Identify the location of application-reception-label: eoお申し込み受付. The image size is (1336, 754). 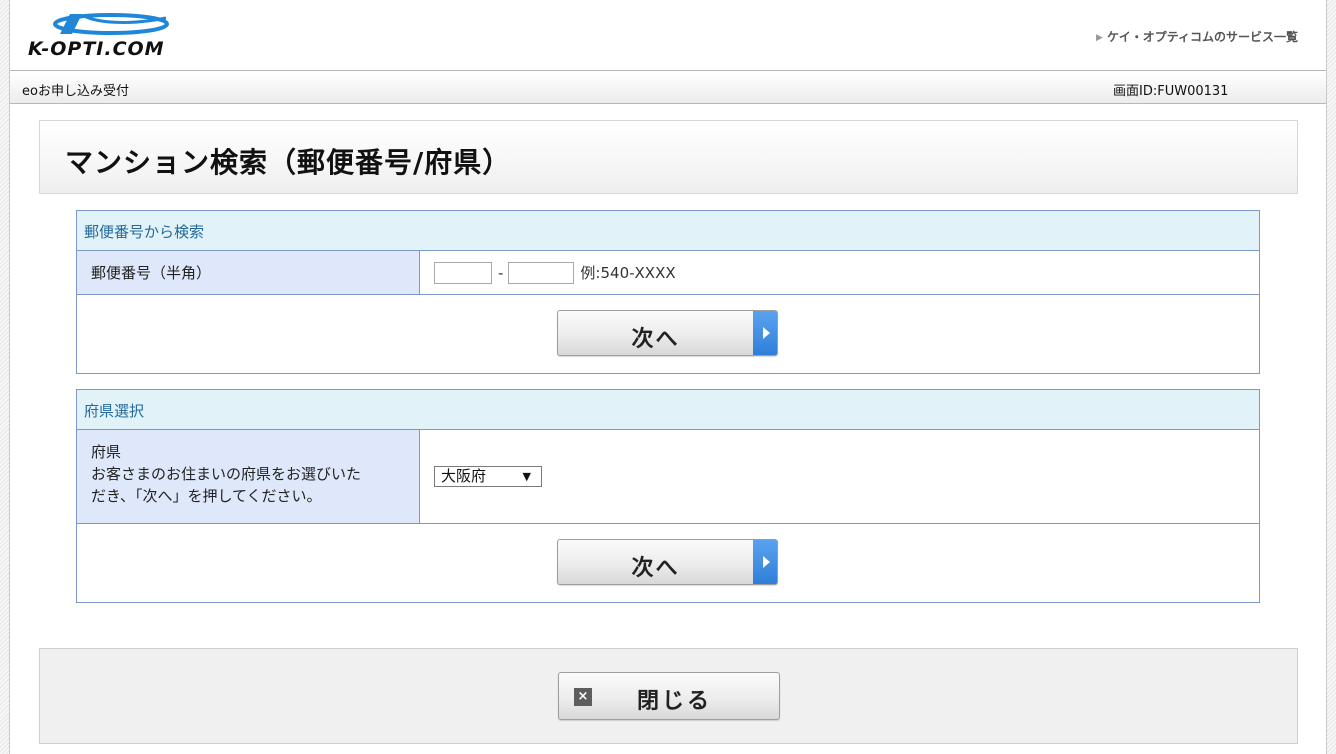
(75, 91).